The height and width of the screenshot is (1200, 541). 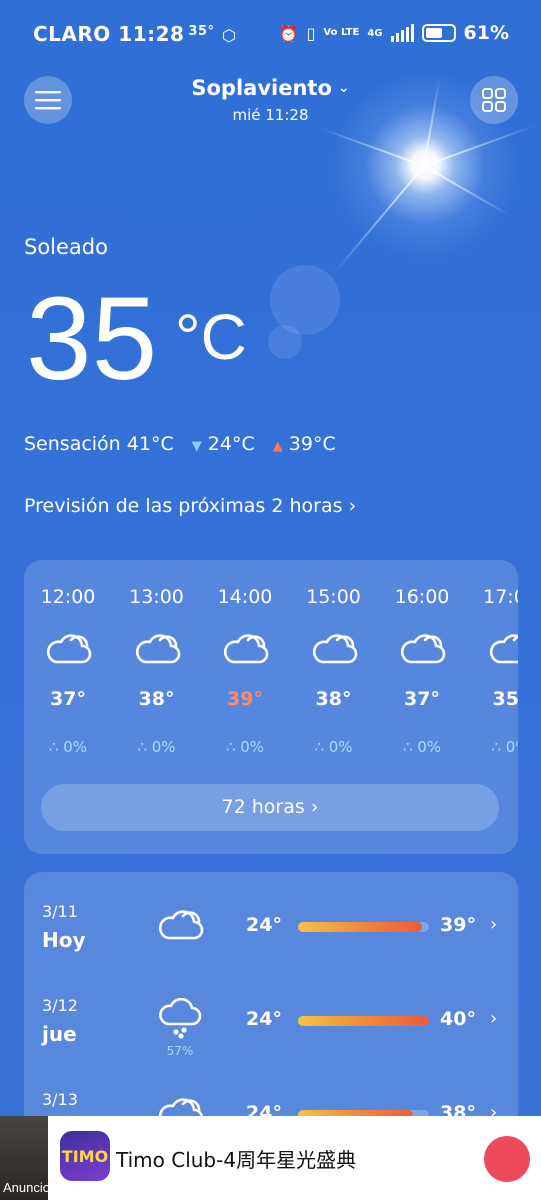 What do you see at coordinates (245, 699) in the screenshot?
I see `hour-temp: 39°` at bounding box center [245, 699].